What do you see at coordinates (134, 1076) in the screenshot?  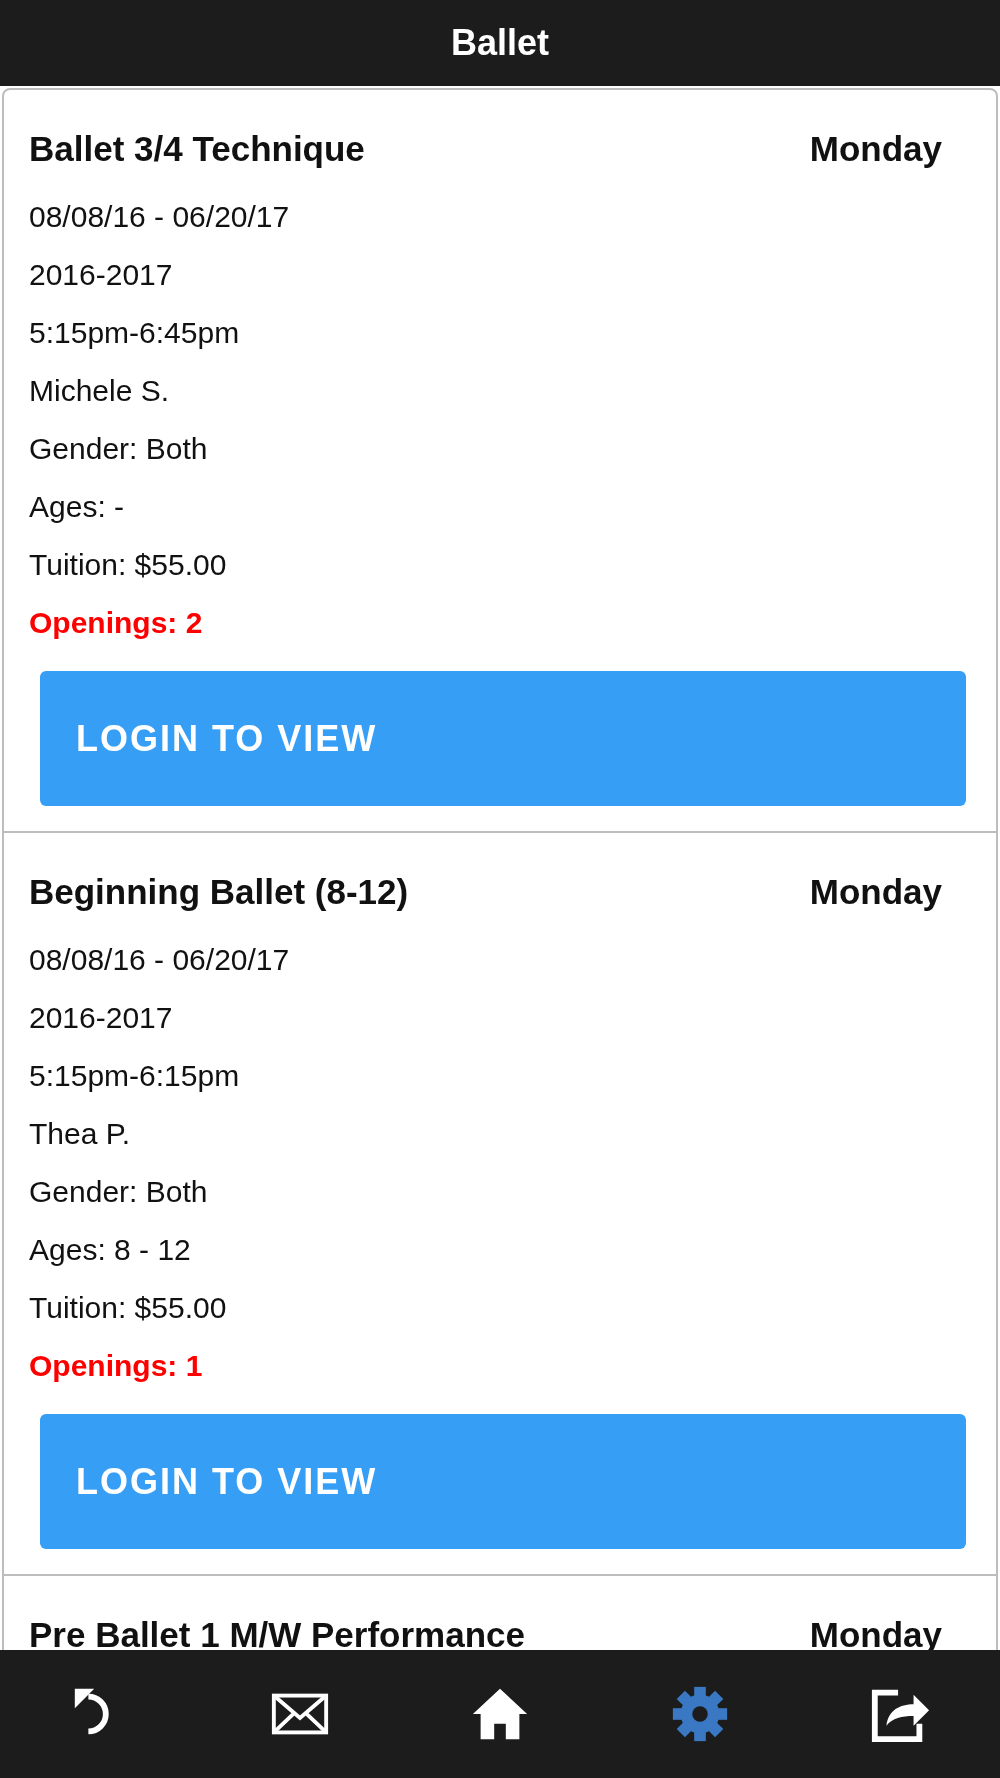 I see `class-detail: 5:15pm-6:15pm` at bounding box center [134, 1076].